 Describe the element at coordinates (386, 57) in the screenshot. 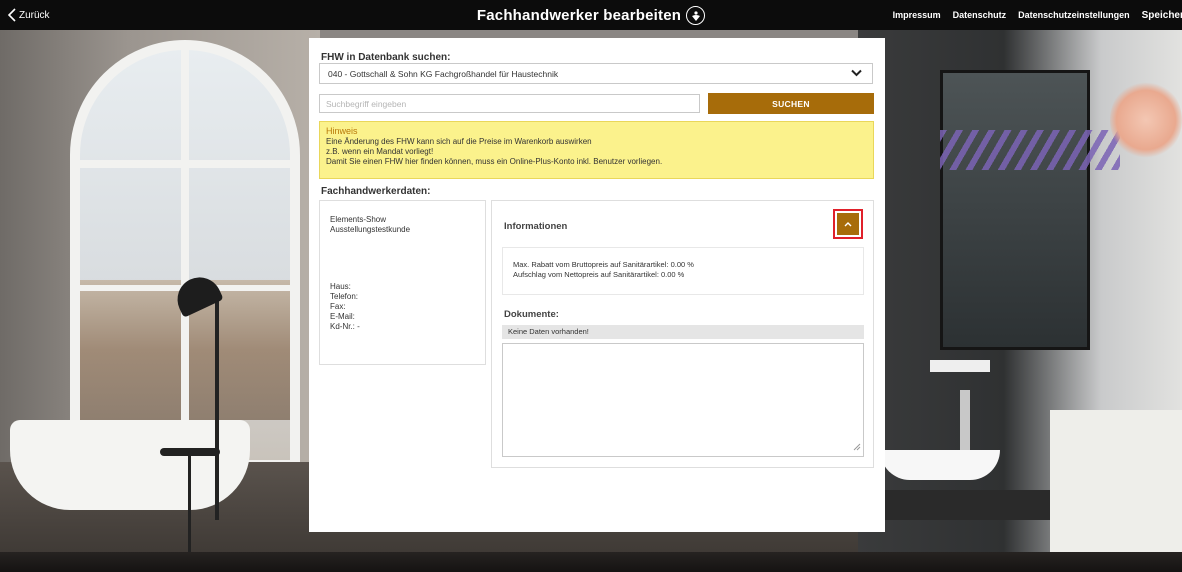

I see `db-search-label: FHW in Datenbank suchen:` at that location.